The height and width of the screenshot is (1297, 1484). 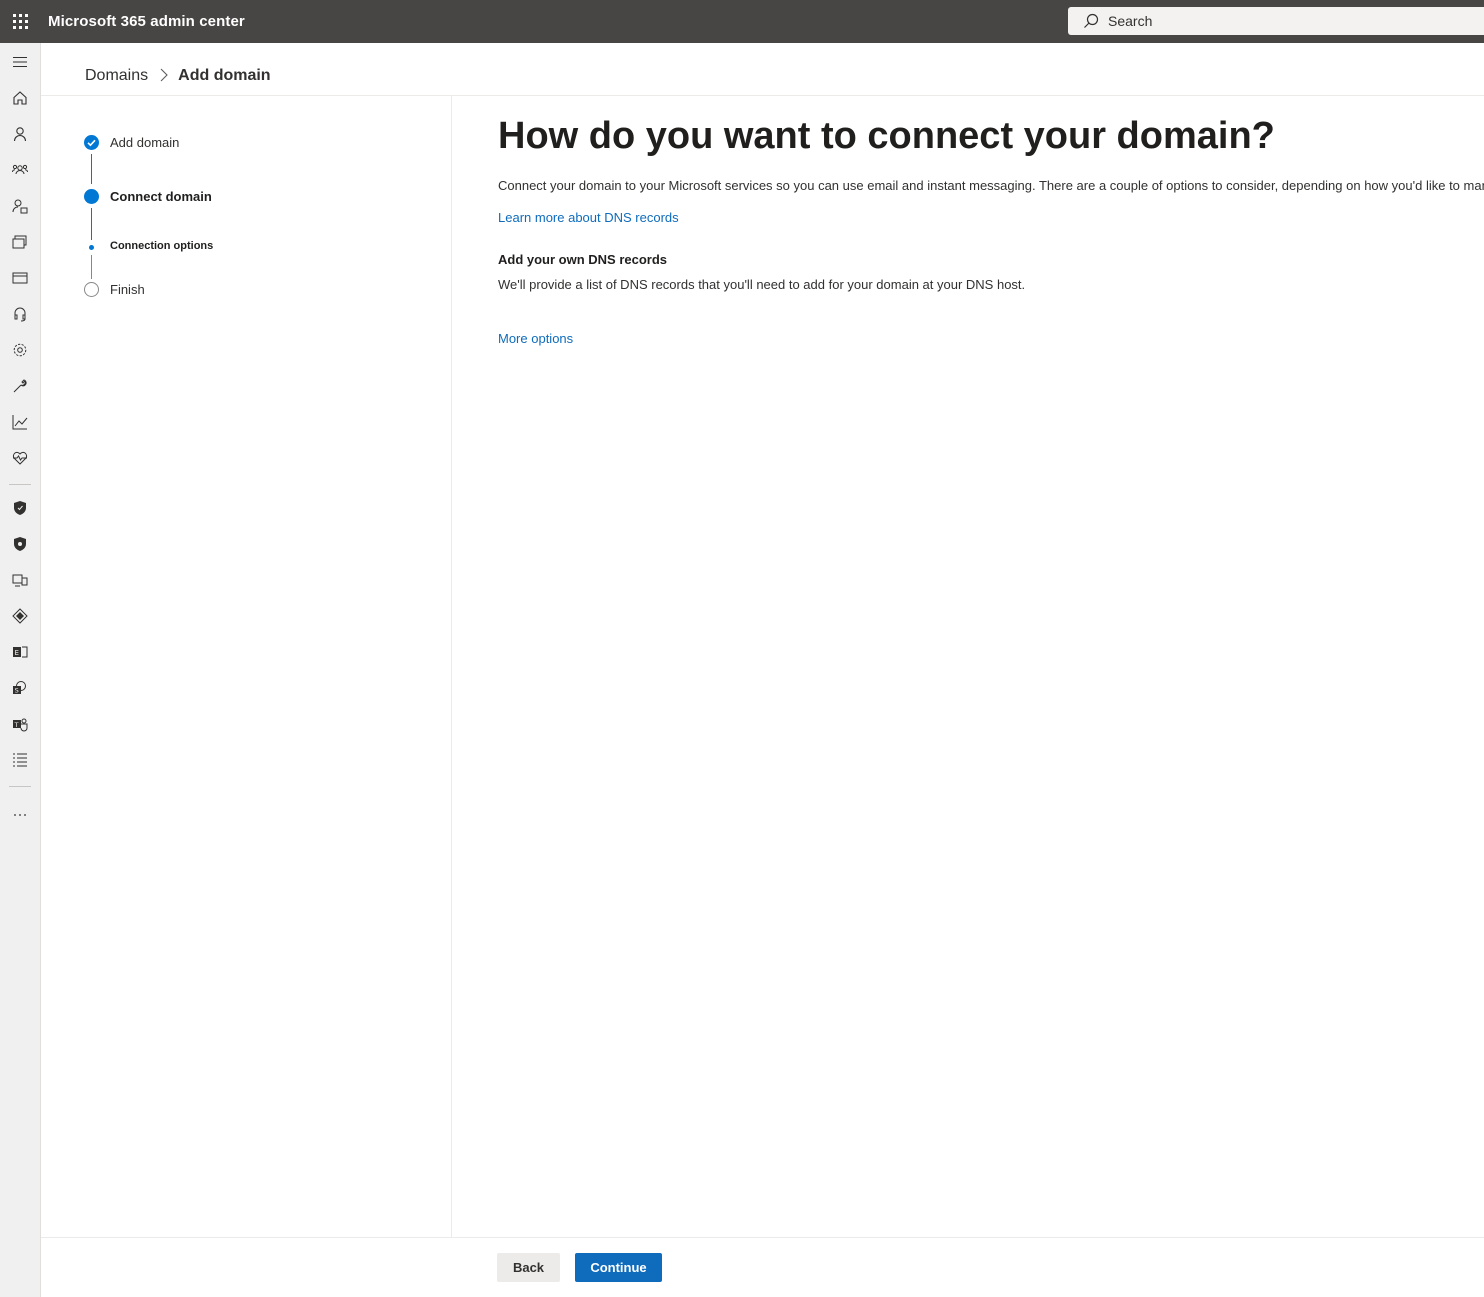 I want to click on reports-icon, so click(x=20, y=422).